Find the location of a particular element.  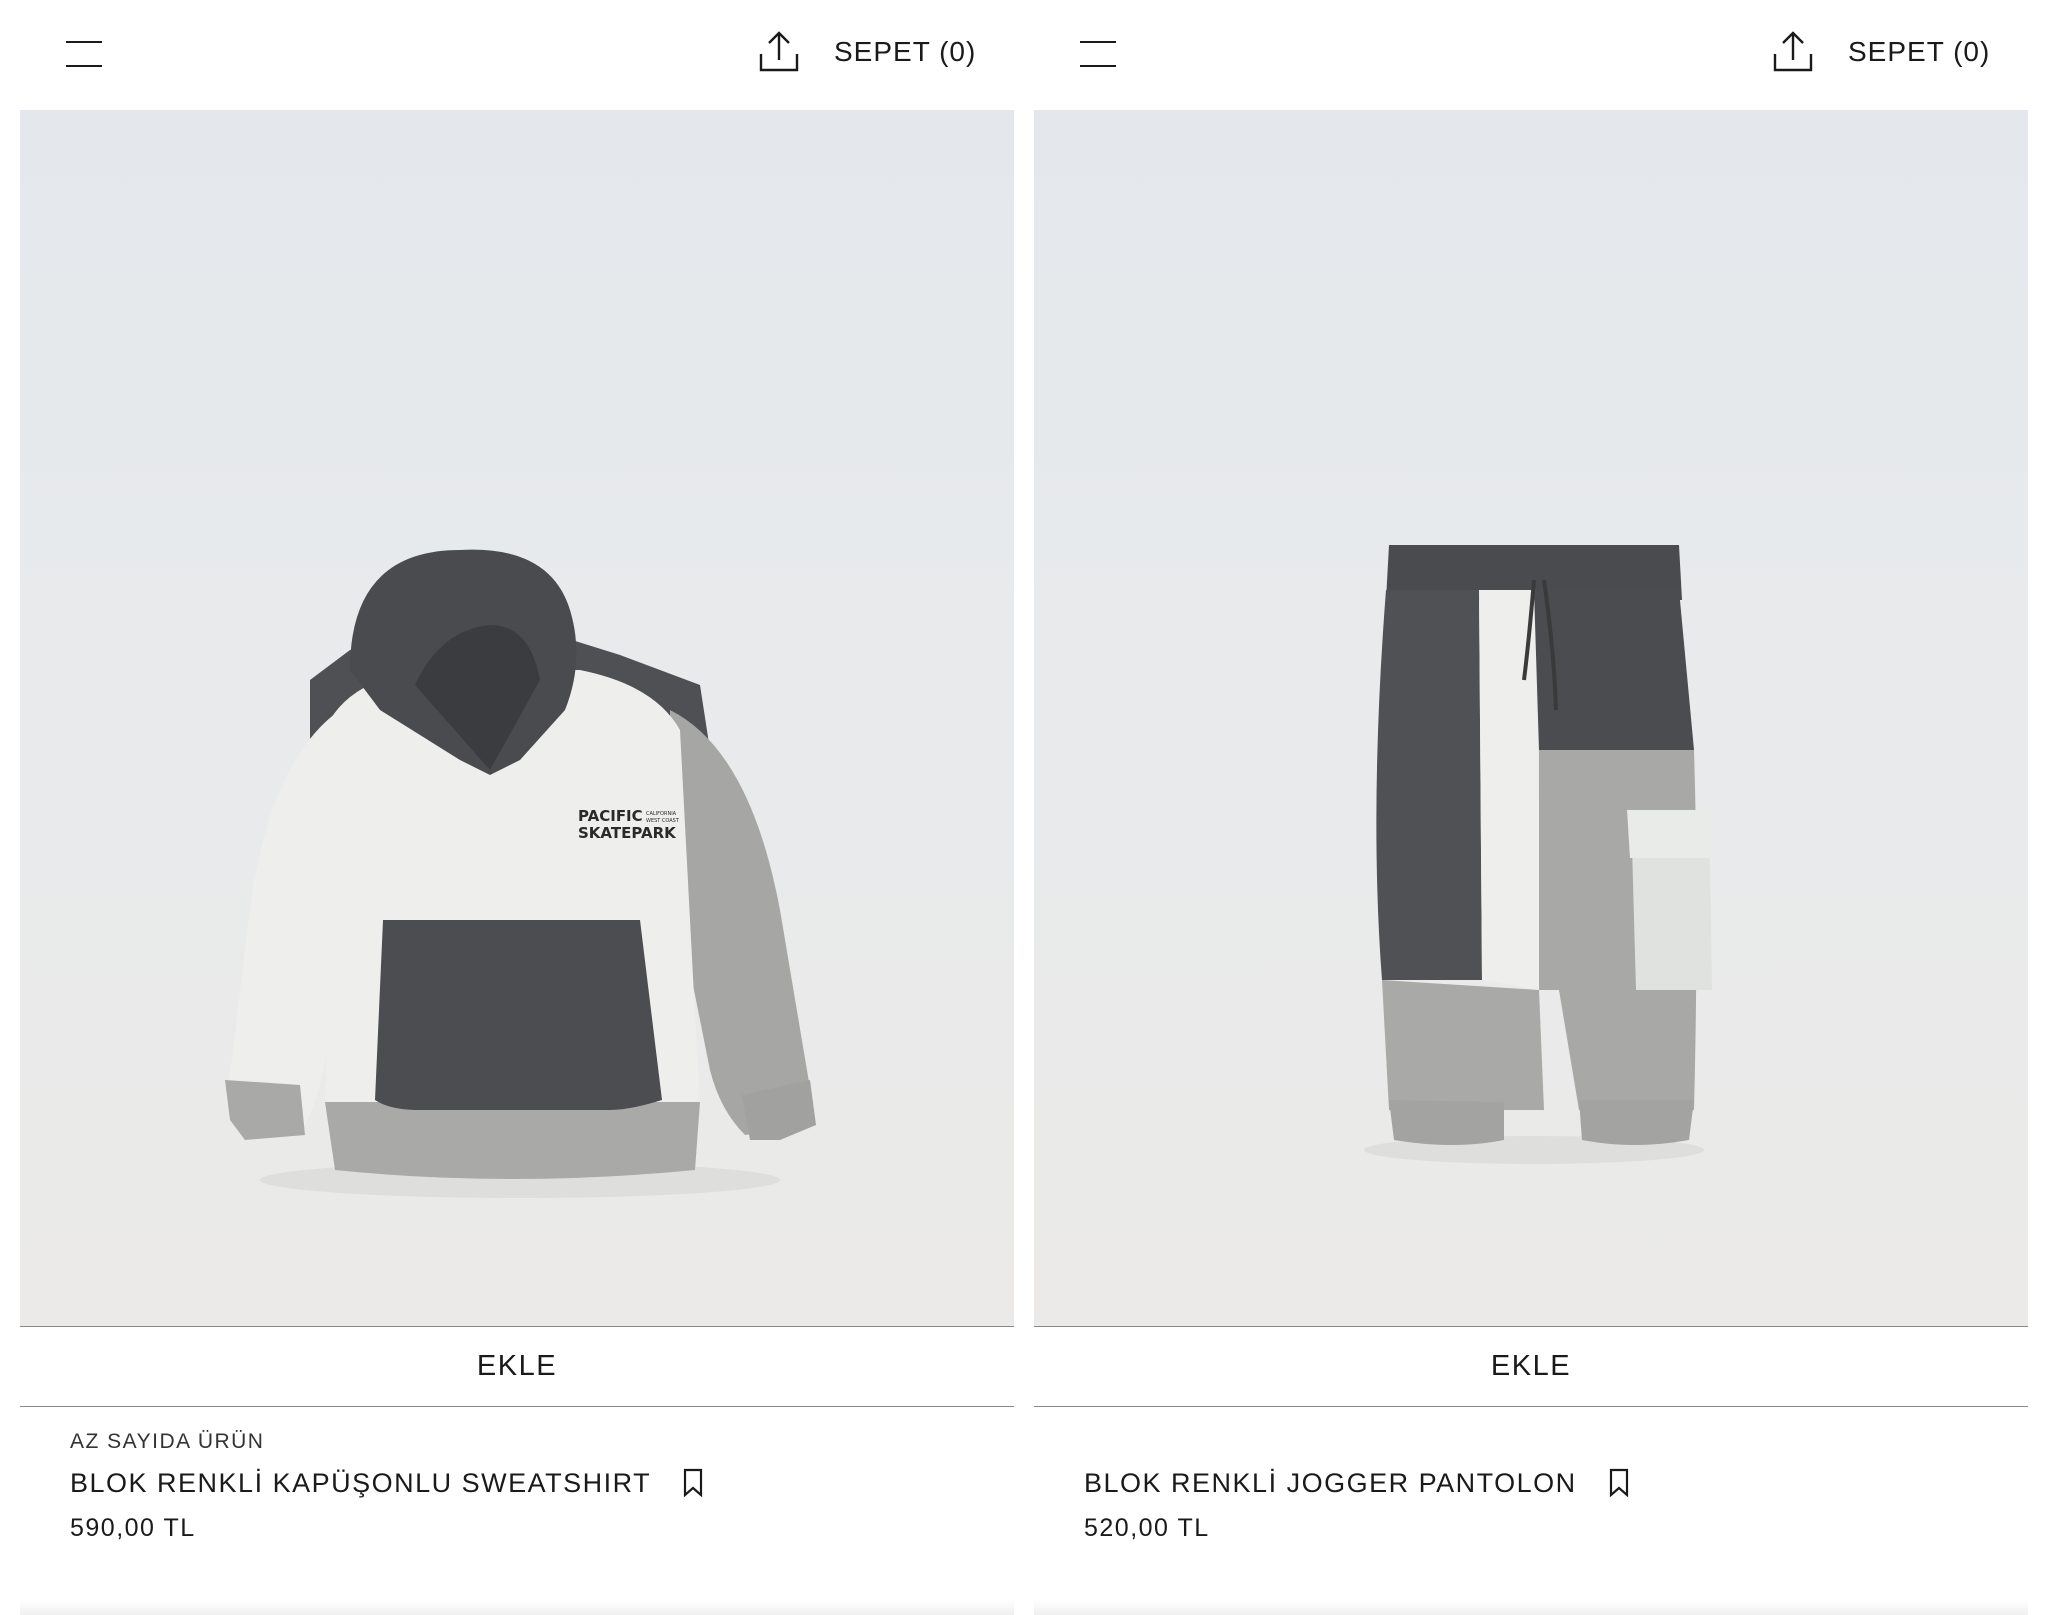

product-info: BLOK RENKLİ JOGGER PANTOLON 520,00 TL is located at coordinates (1534, 1485).